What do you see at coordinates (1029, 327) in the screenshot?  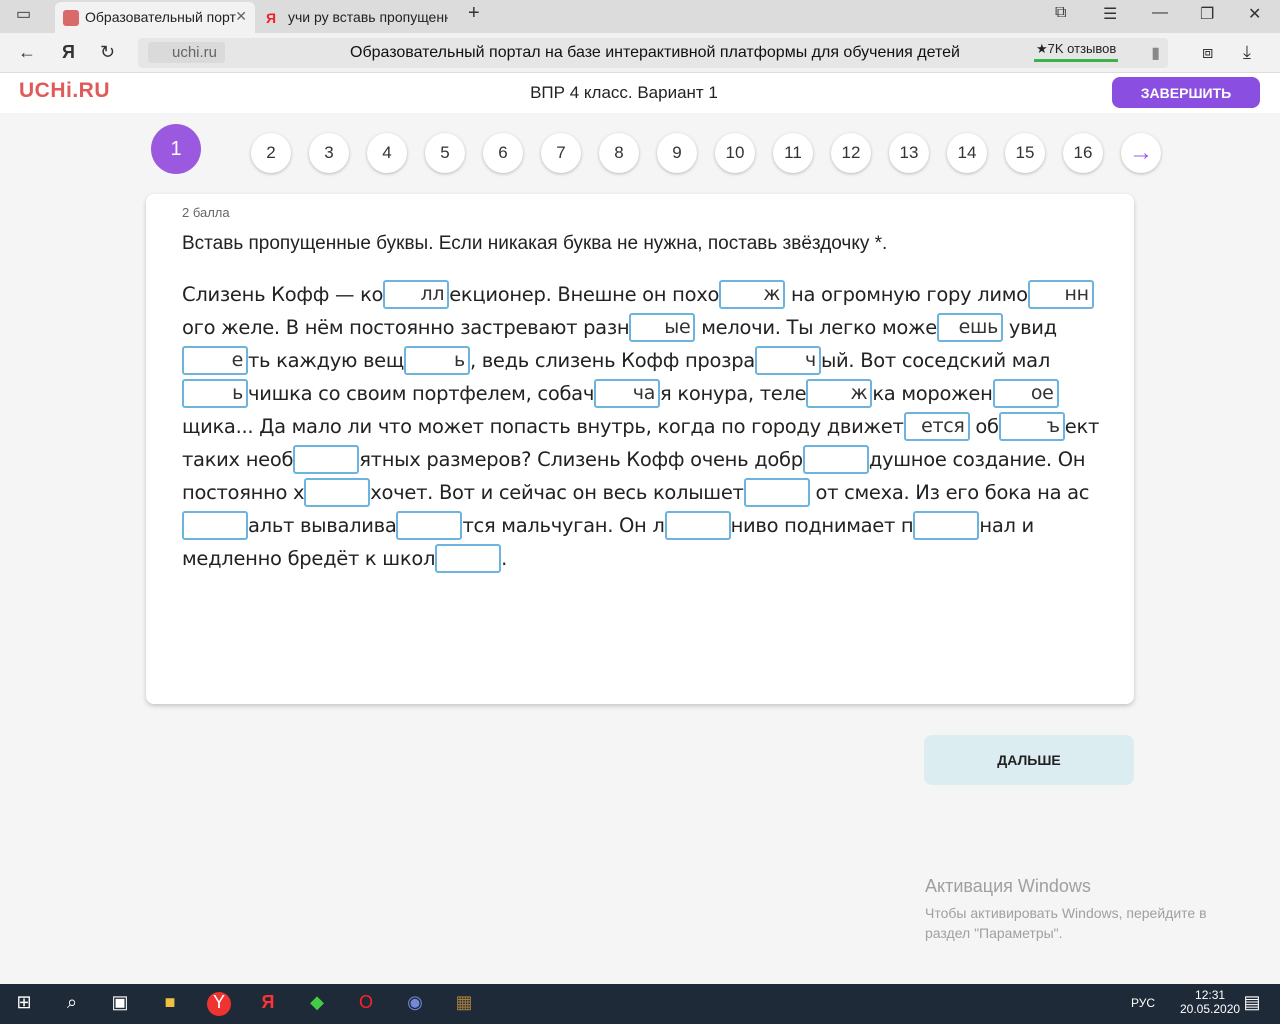 I see `text-fragment: увид` at bounding box center [1029, 327].